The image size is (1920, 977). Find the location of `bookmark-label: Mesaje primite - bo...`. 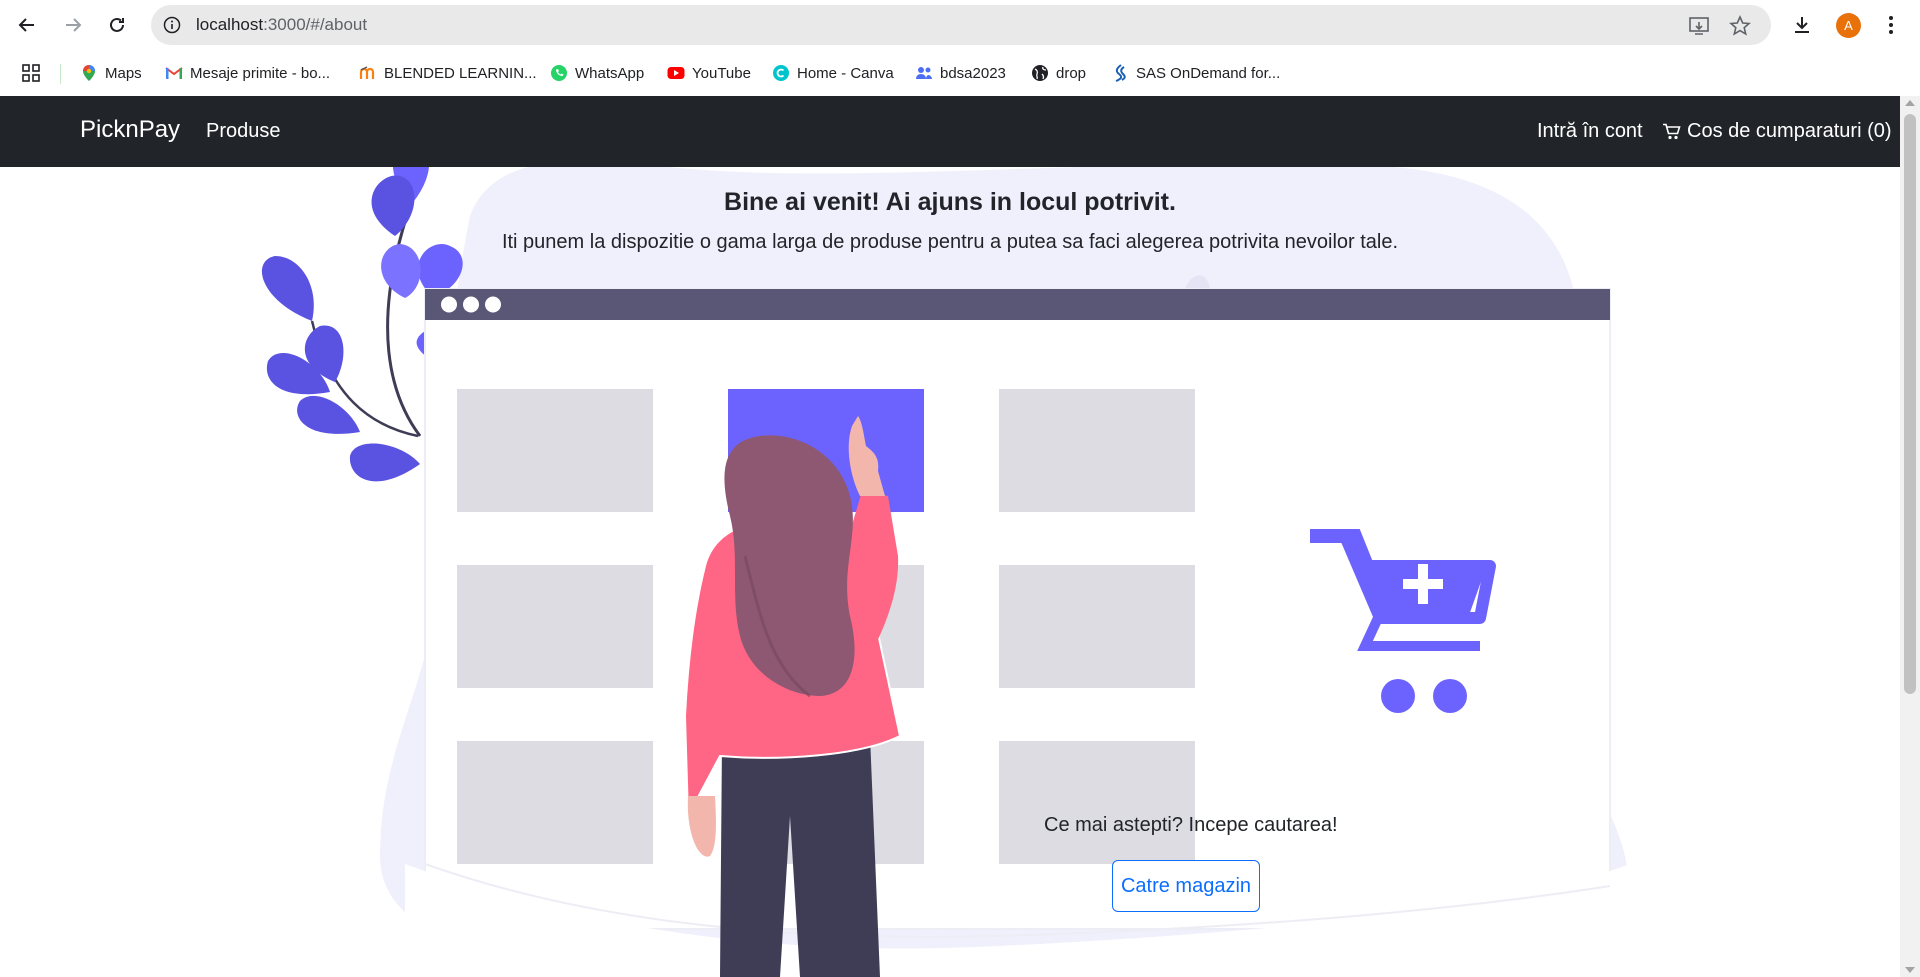

bookmark-label: Mesaje primite - bo... is located at coordinates (260, 73).